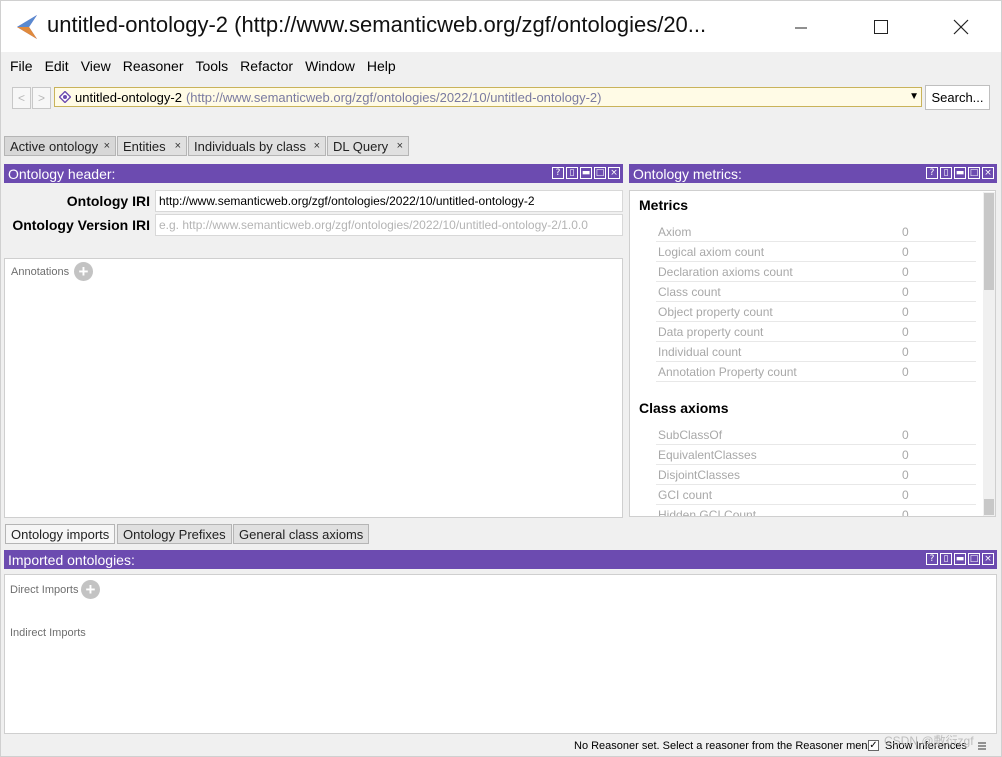 This screenshot has width=1002, height=757. Describe the element at coordinates (873, 745) in the screenshot. I see `show-inferences-checkbox: ✓` at that location.